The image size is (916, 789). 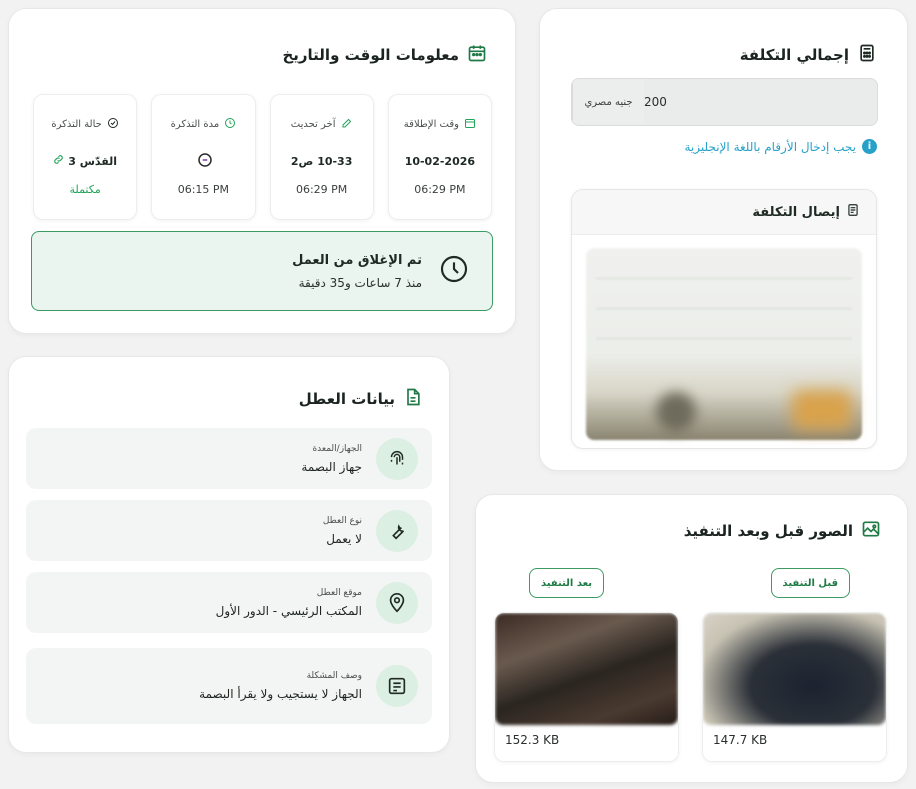 I want to click on wrench-icon, so click(x=397, y=530).